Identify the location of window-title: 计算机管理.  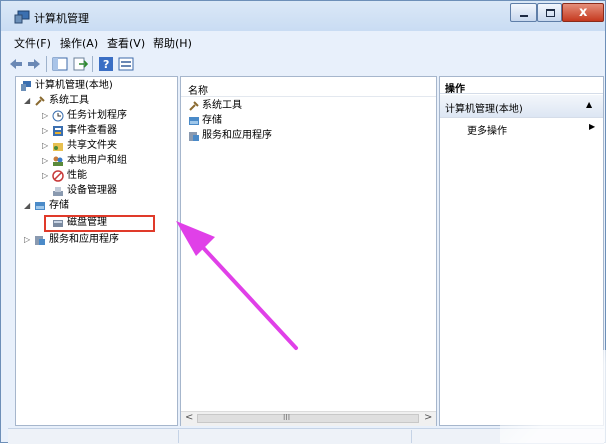
(61, 18).